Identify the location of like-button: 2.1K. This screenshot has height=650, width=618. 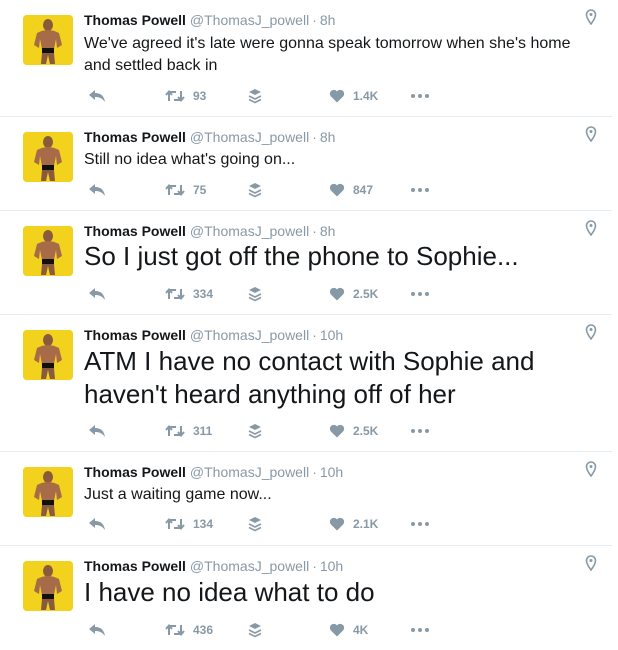
(353, 524).